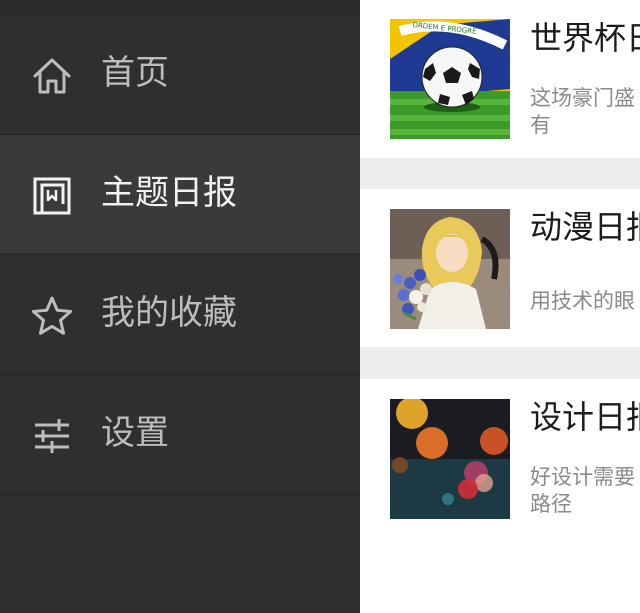  I want to click on feed-card-anime: 动漫日报 用技术的眼, so click(500, 268).